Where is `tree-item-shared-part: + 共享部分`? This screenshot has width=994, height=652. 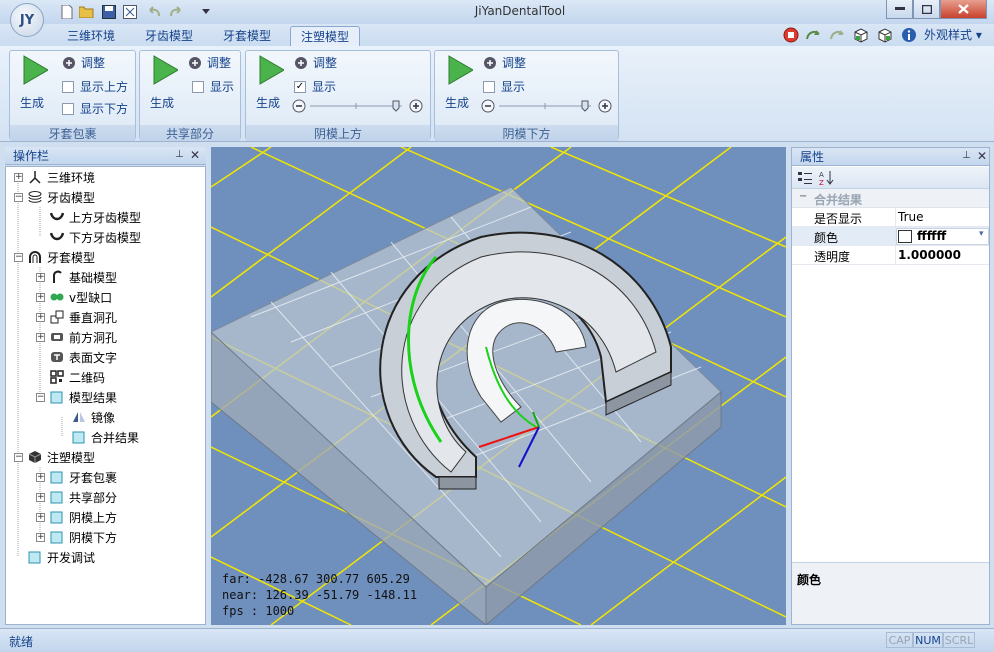 tree-item-shared-part: + 共享部分 is located at coordinates (76, 497).